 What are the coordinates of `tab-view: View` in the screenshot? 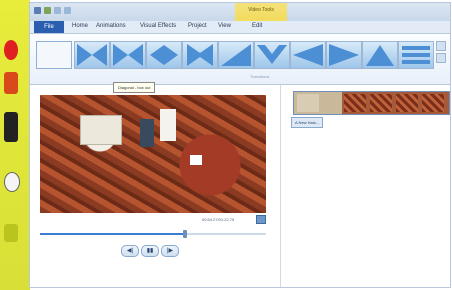 It's located at (224, 26).